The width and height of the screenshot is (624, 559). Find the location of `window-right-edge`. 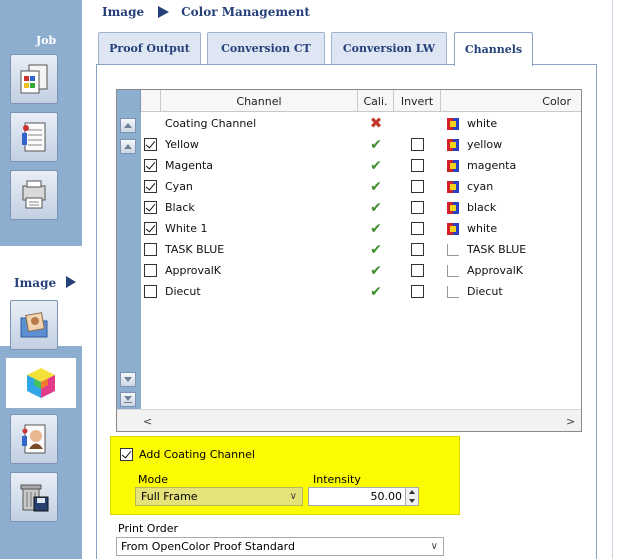

window-right-edge is located at coordinates (618, 279).